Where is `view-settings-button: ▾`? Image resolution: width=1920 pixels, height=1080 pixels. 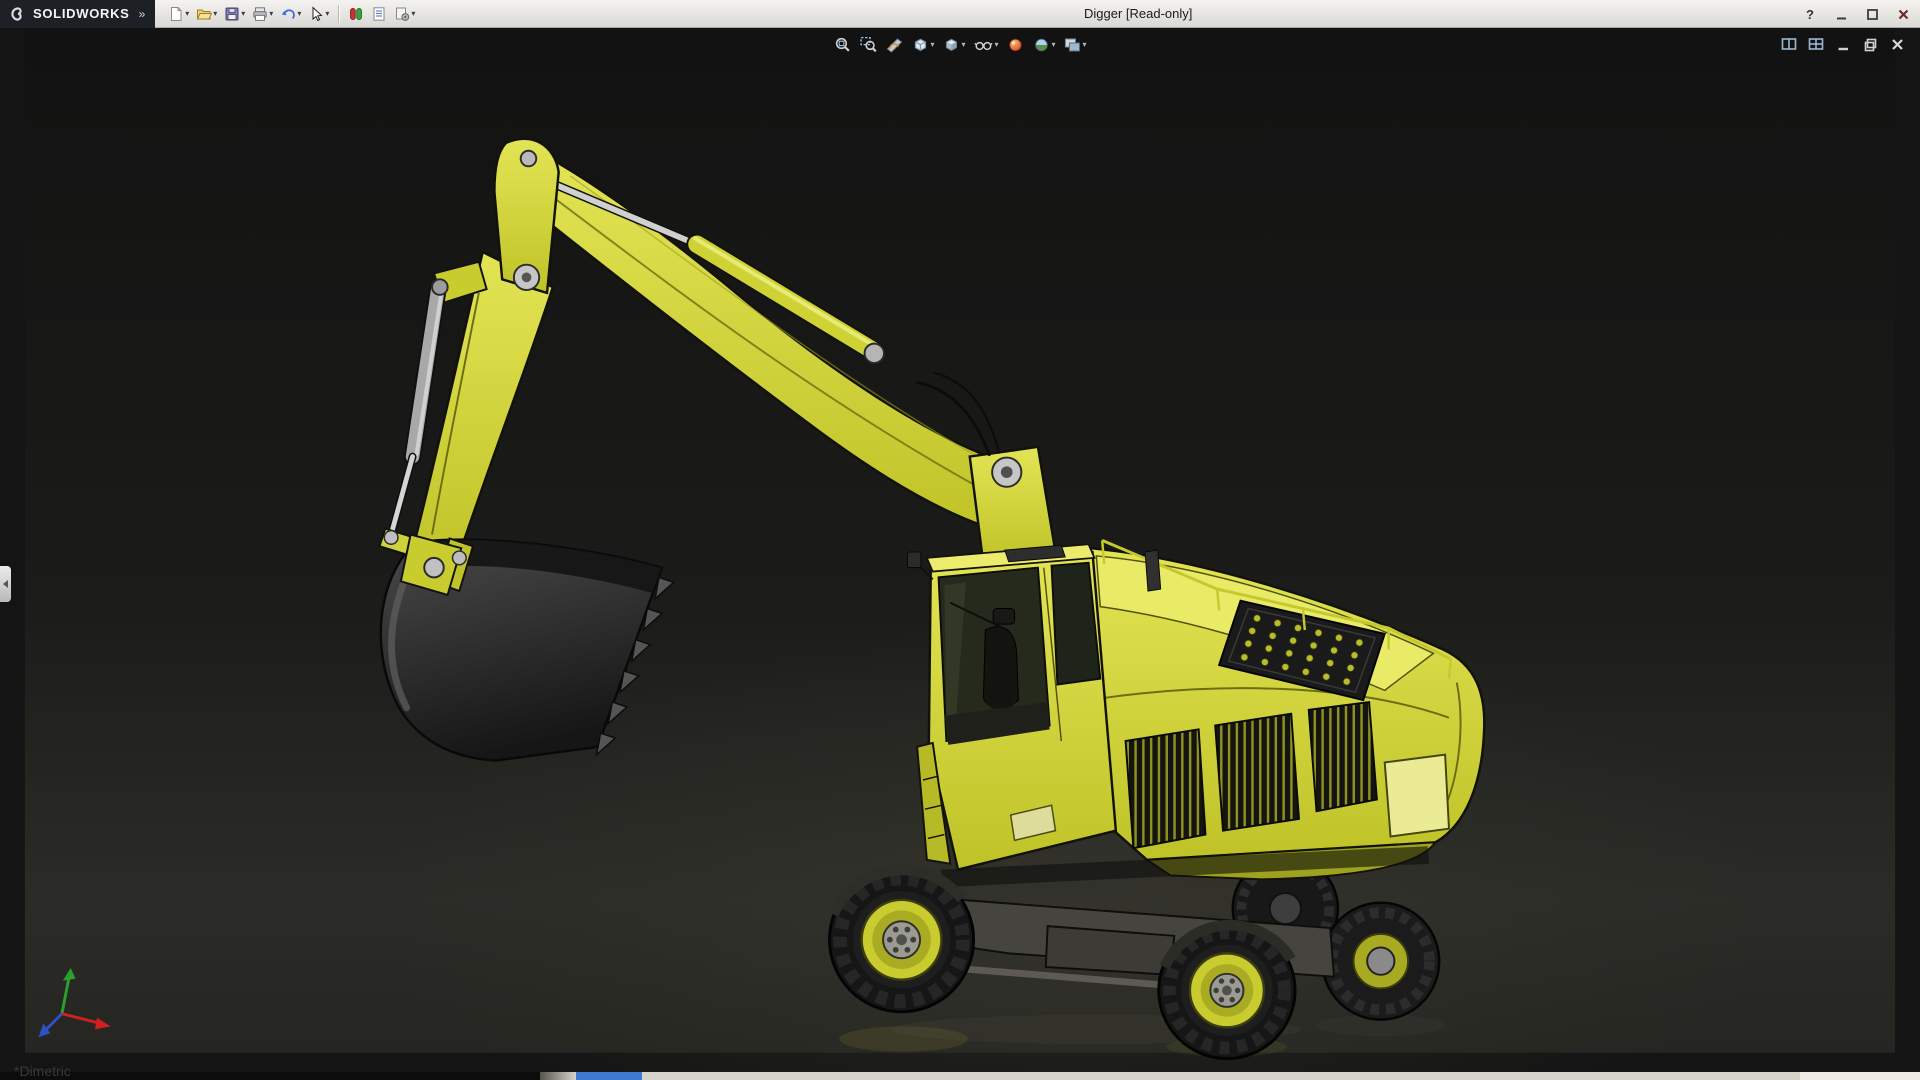 view-settings-button: ▾ is located at coordinates (1075, 45).